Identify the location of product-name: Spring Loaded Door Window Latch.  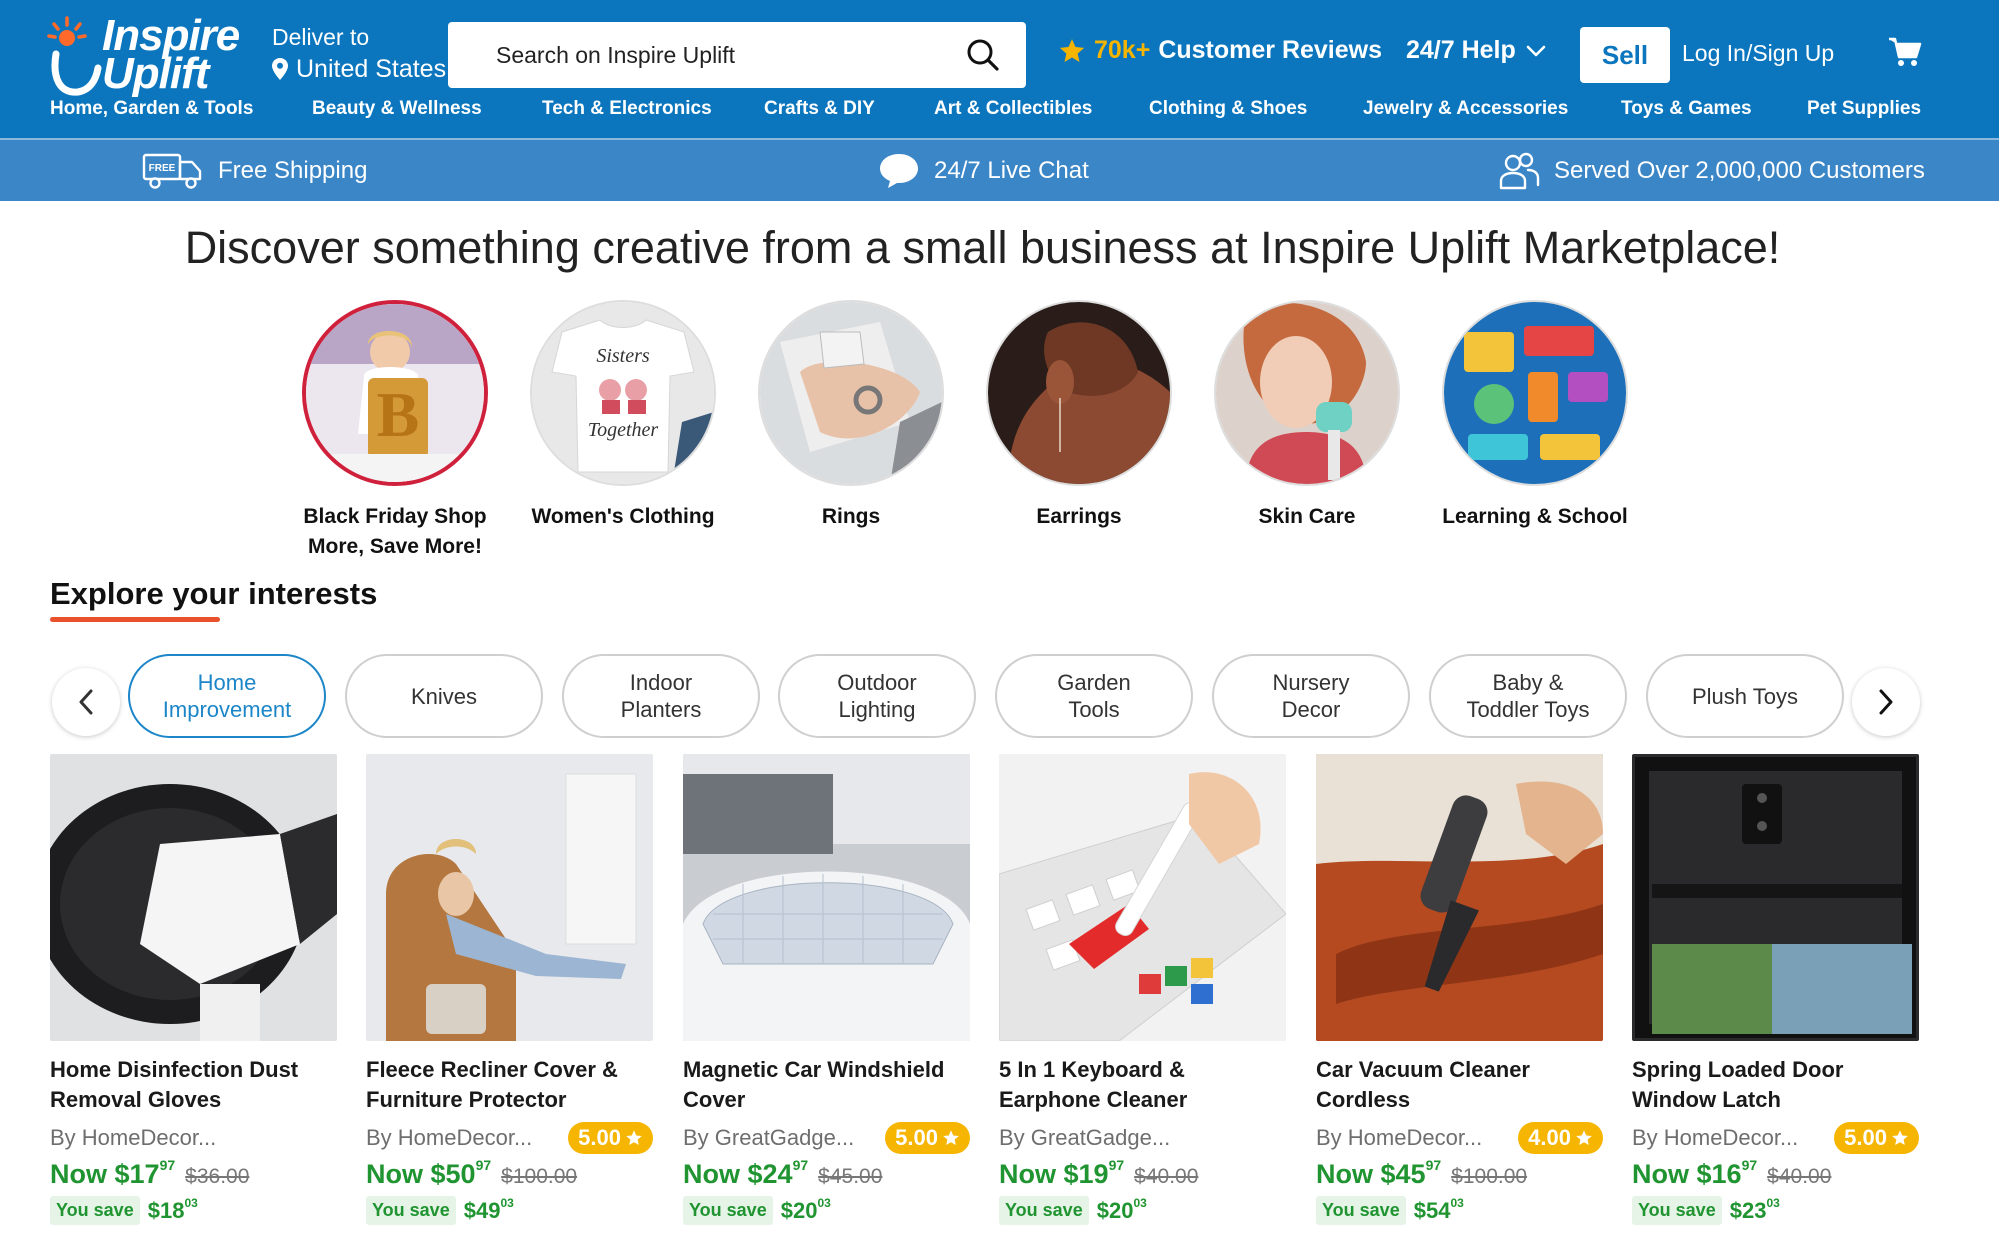
(1775, 1085).